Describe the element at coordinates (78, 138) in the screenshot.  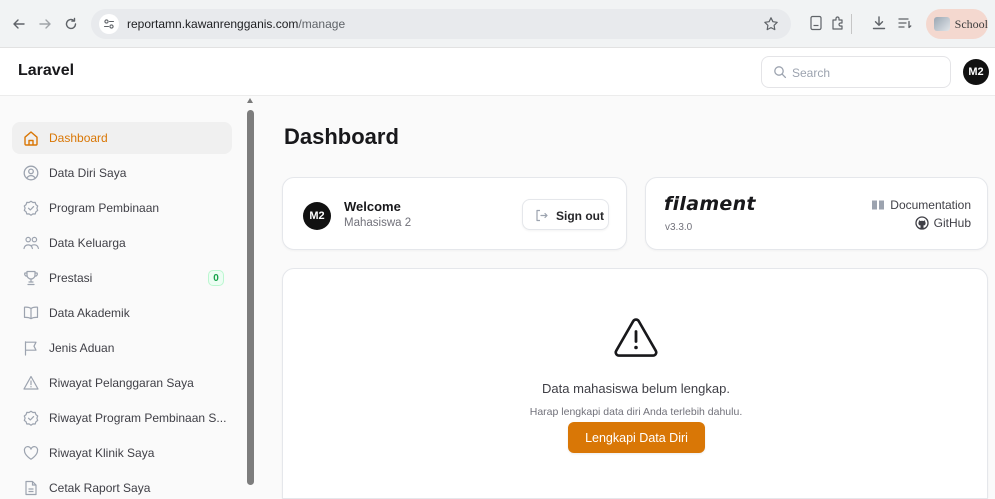
I see `sidebar-item-label: Dashboard` at that location.